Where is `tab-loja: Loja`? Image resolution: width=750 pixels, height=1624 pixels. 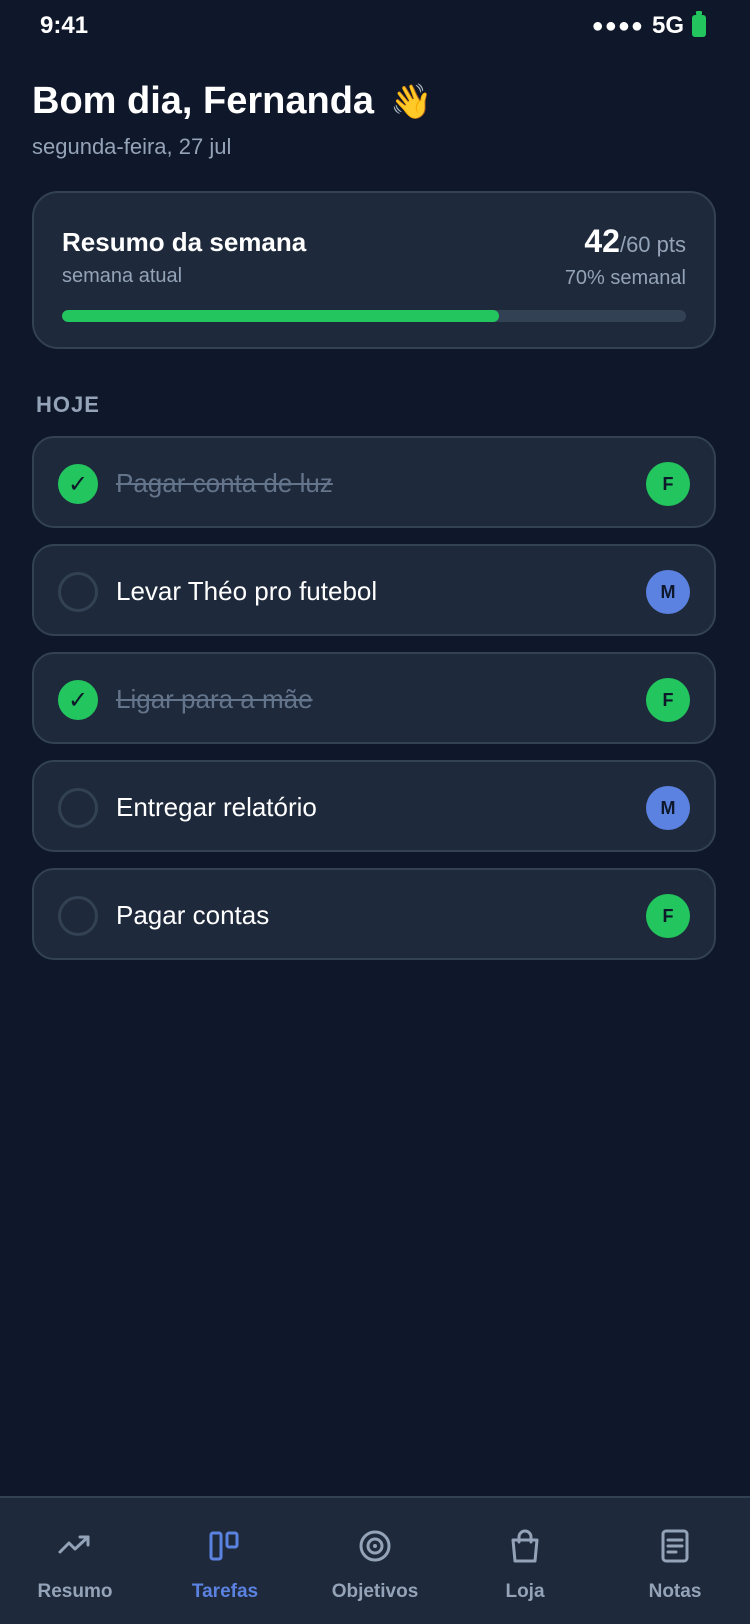
tab-loja: Loja is located at coordinates (525, 1561).